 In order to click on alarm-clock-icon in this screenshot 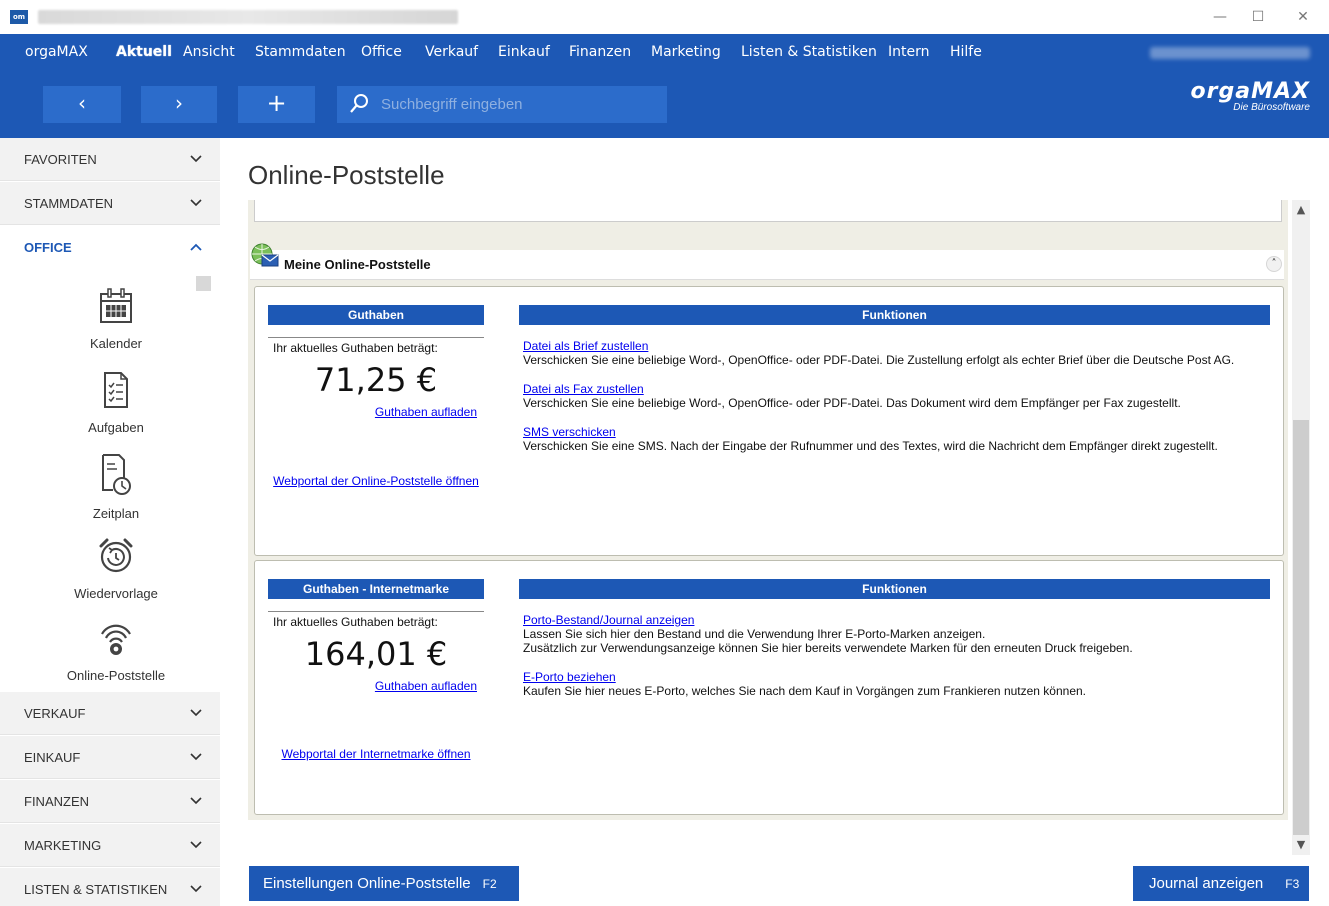, I will do `click(116, 555)`.